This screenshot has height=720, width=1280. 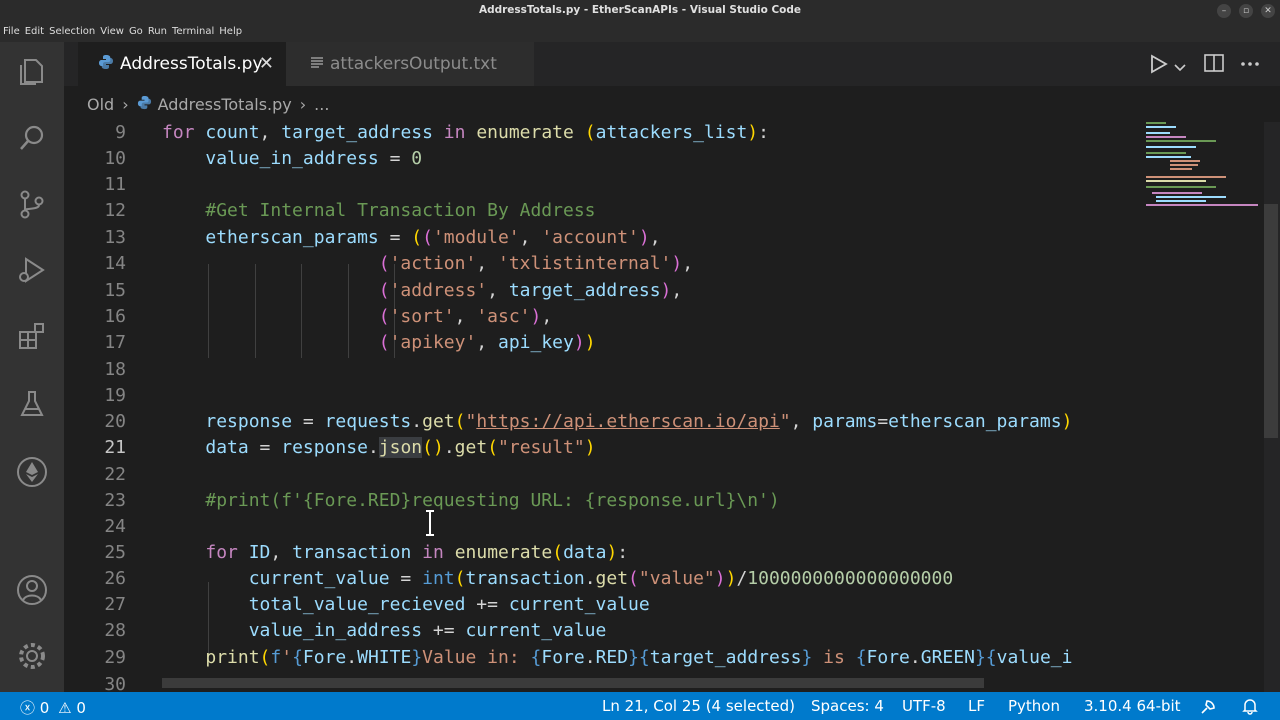 I want to click on menu-terminal: Terminal, so click(x=195, y=32).